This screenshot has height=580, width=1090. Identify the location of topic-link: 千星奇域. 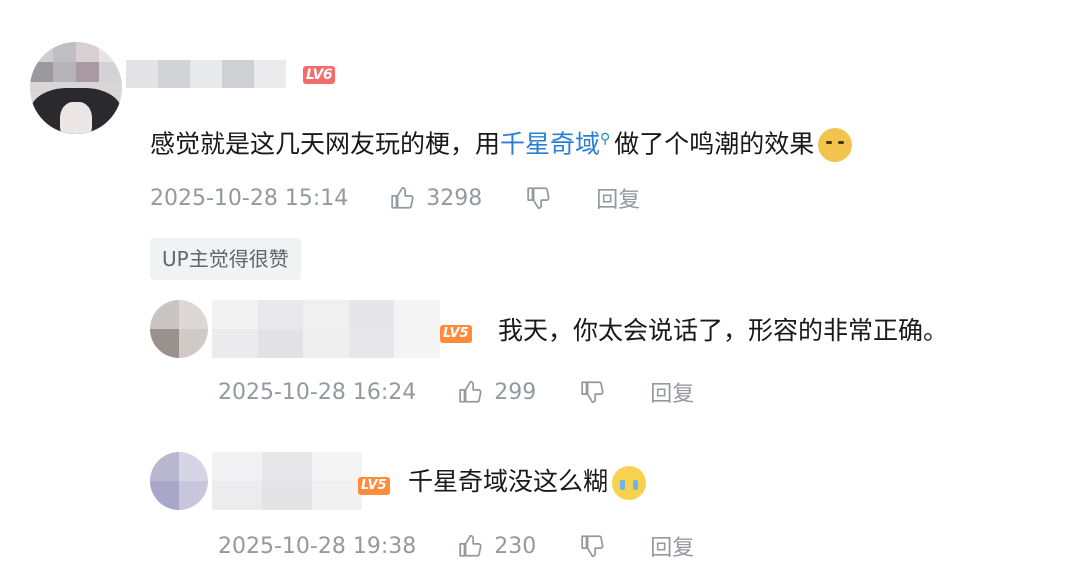
(550, 143).